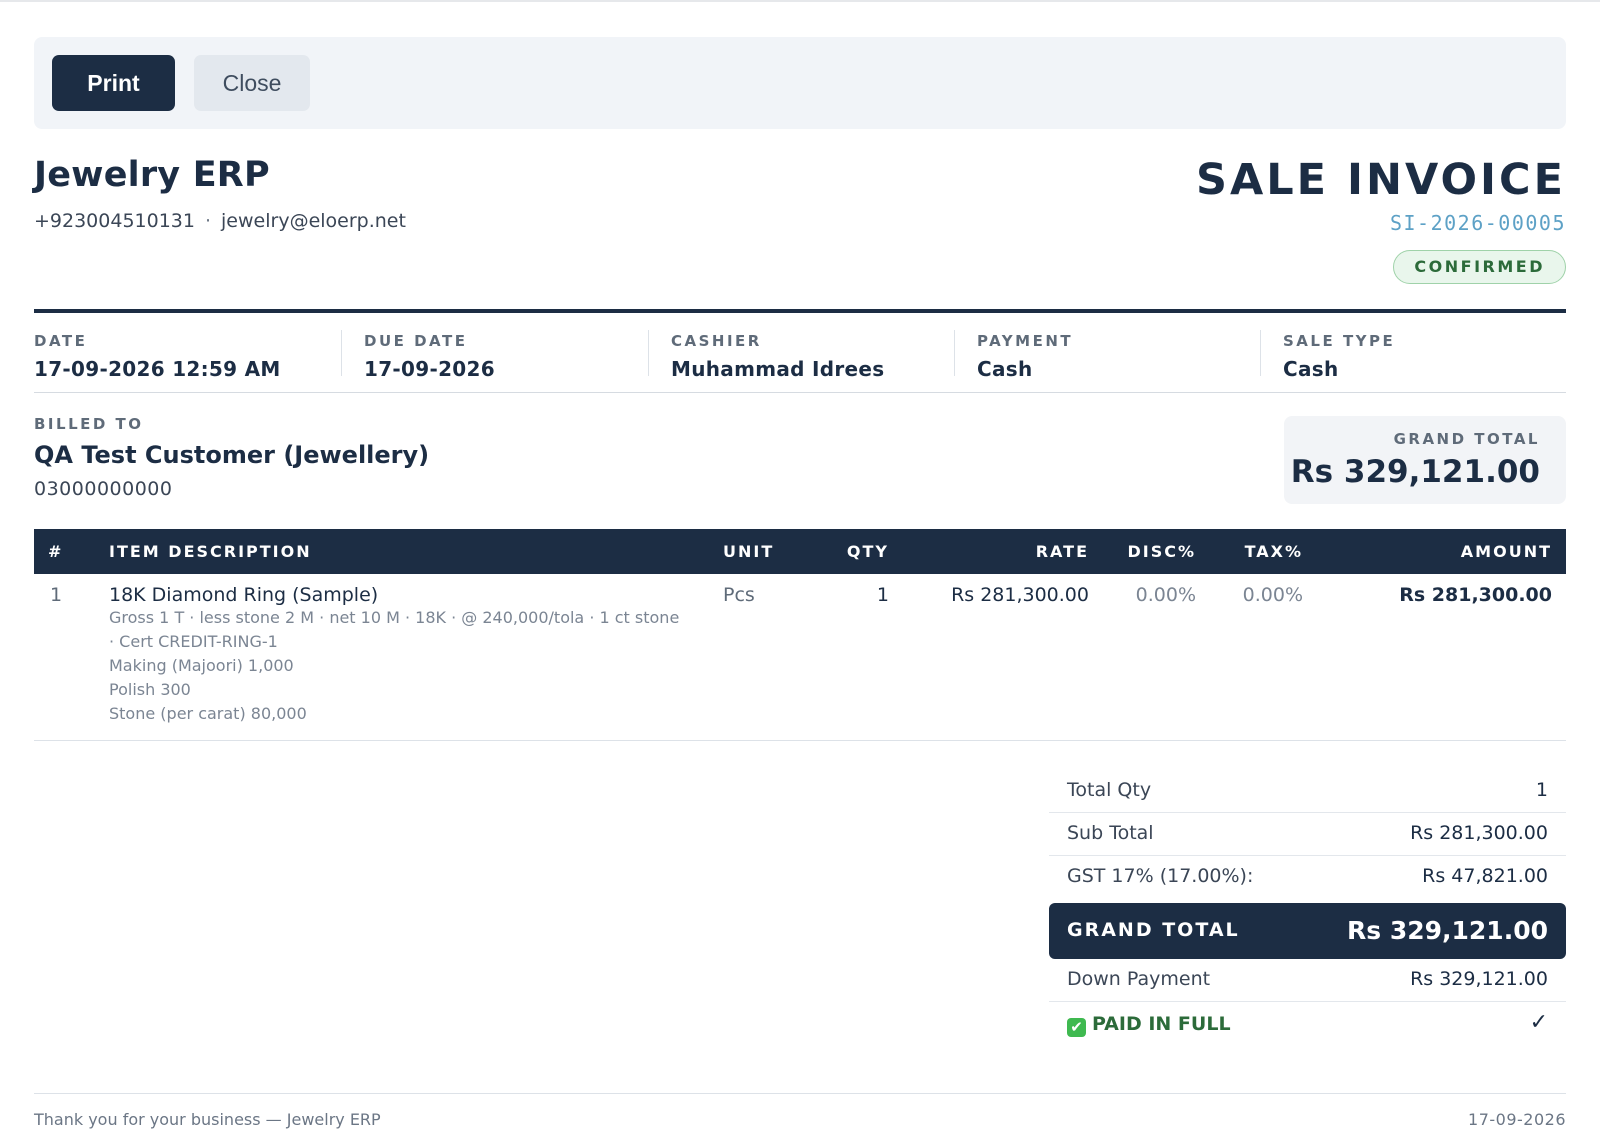  What do you see at coordinates (800, 83) in the screenshot?
I see `toolbar: Print Close` at bounding box center [800, 83].